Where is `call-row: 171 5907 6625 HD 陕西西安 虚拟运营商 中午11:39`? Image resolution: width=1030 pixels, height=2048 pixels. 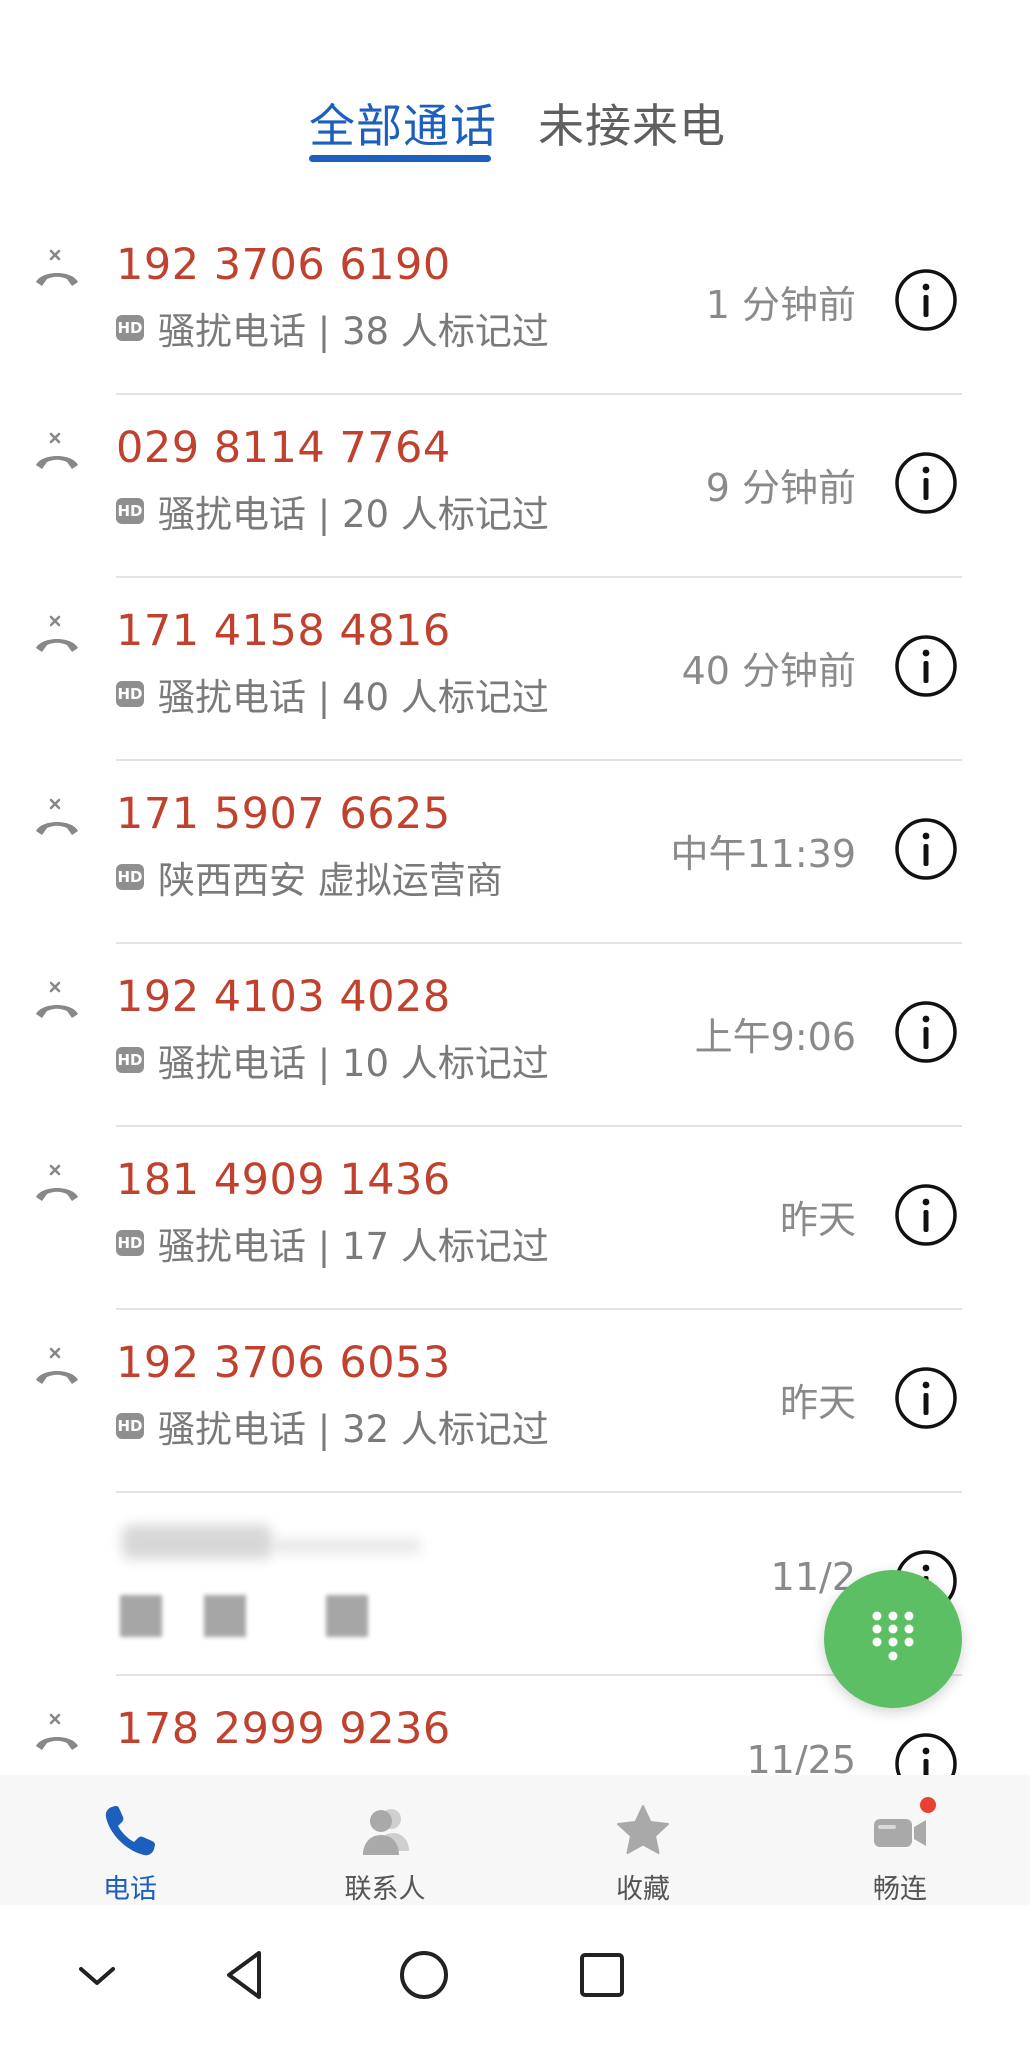
call-row: 171 5907 6625 HD 陕西西安 虚拟运营商 中午11:39 is located at coordinates (515, 858).